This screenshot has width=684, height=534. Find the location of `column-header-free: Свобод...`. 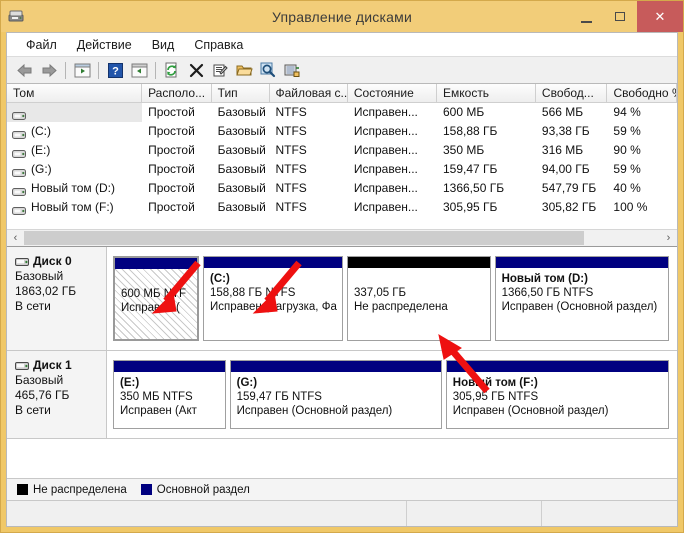

column-header-free: Свобод... is located at coordinates (571, 93).